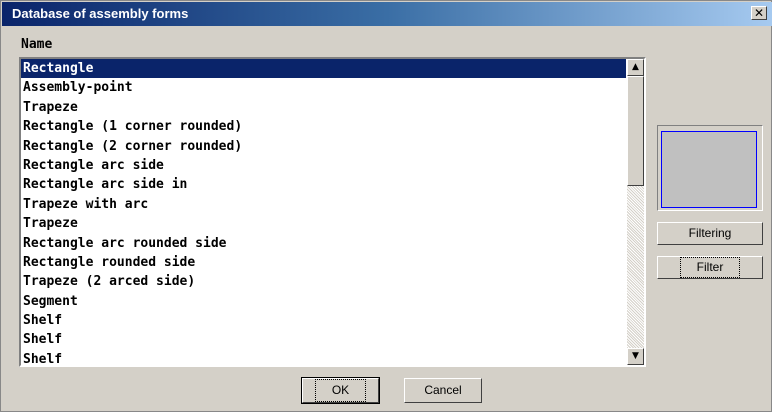 The height and width of the screenshot is (414, 774). I want to click on list-item: Segment, so click(323, 301).